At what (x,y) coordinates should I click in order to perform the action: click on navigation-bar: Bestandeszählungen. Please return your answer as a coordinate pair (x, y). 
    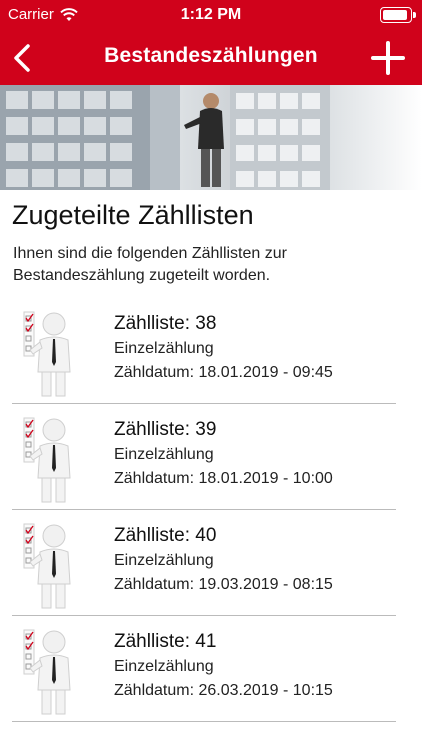
    Looking at the image, I should click on (211, 58).